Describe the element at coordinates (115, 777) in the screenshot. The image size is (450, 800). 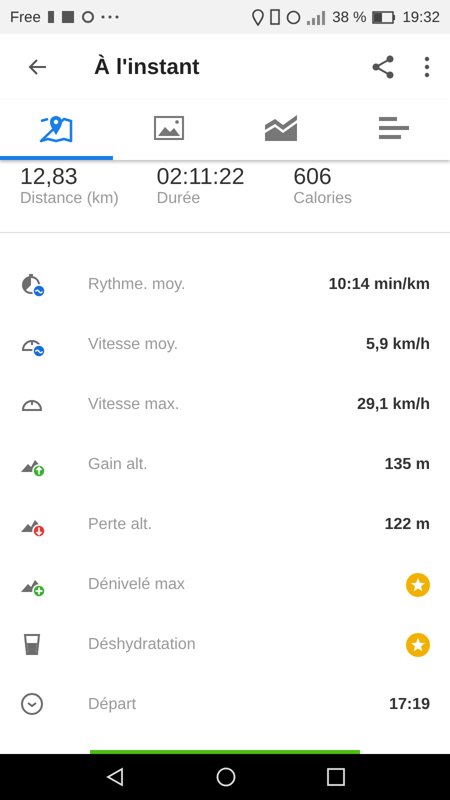
I see `back-nav-icon` at that location.